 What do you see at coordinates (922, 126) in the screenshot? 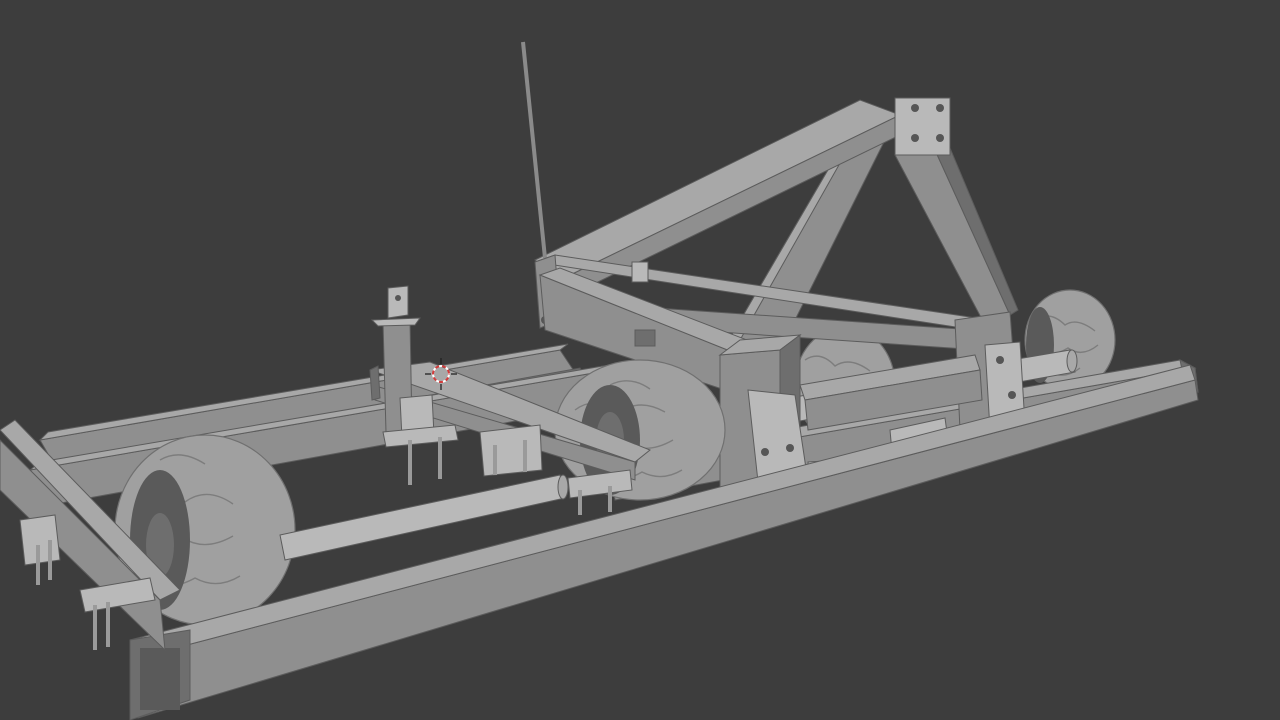
I see `a-frame-top-plate` at bounding box center [922, 126].